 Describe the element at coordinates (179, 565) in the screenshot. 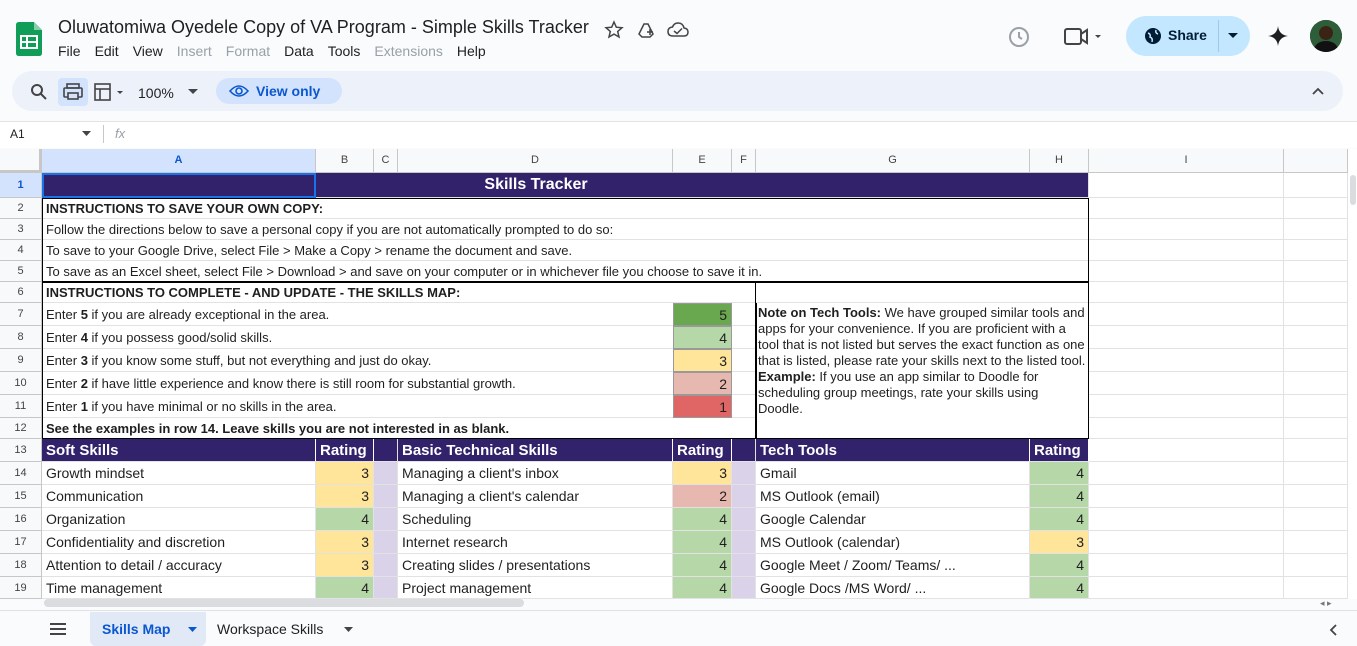

I see `soft-skill-name: Attention to detail / accuracy` at that location.